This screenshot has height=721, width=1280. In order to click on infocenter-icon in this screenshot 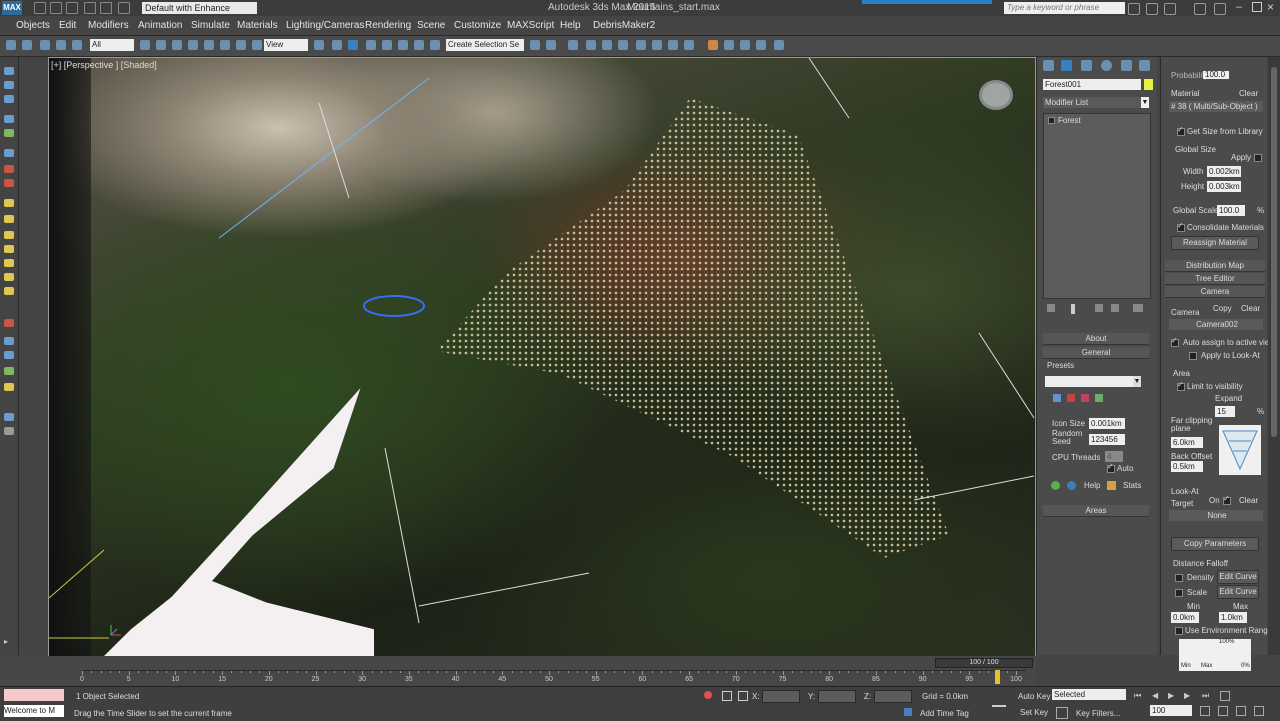, I will do `click(1152, 9)`.